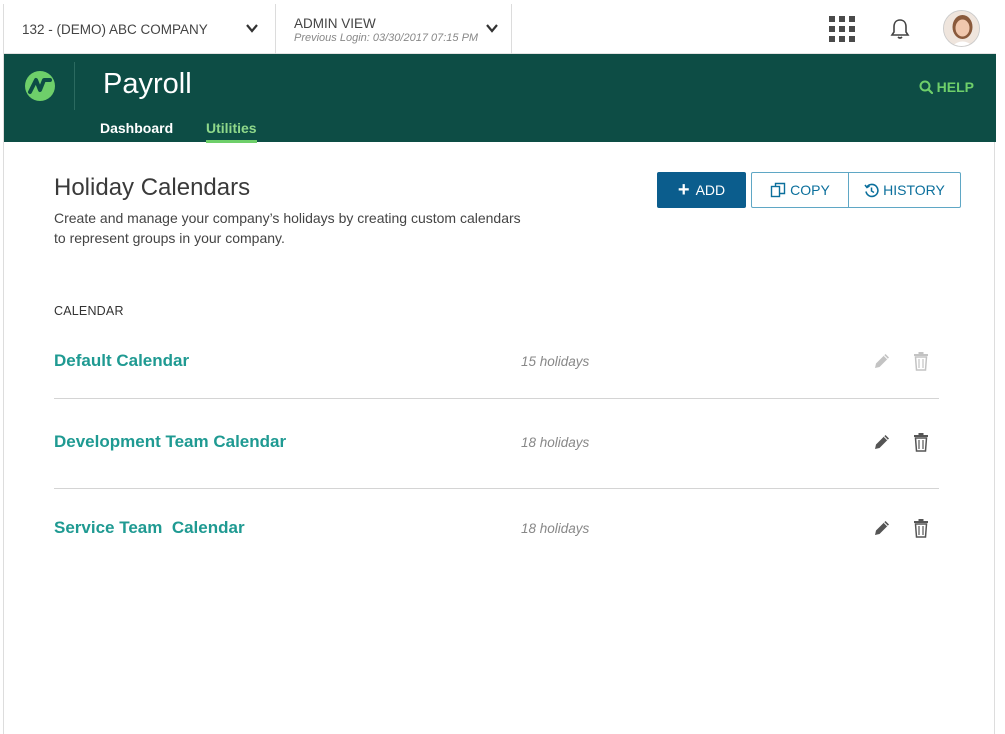 This screenshot has width=1005, height=734. Describe the element at coordinates (778, 190) in the screenshot. I see `copy-icon` at that location.